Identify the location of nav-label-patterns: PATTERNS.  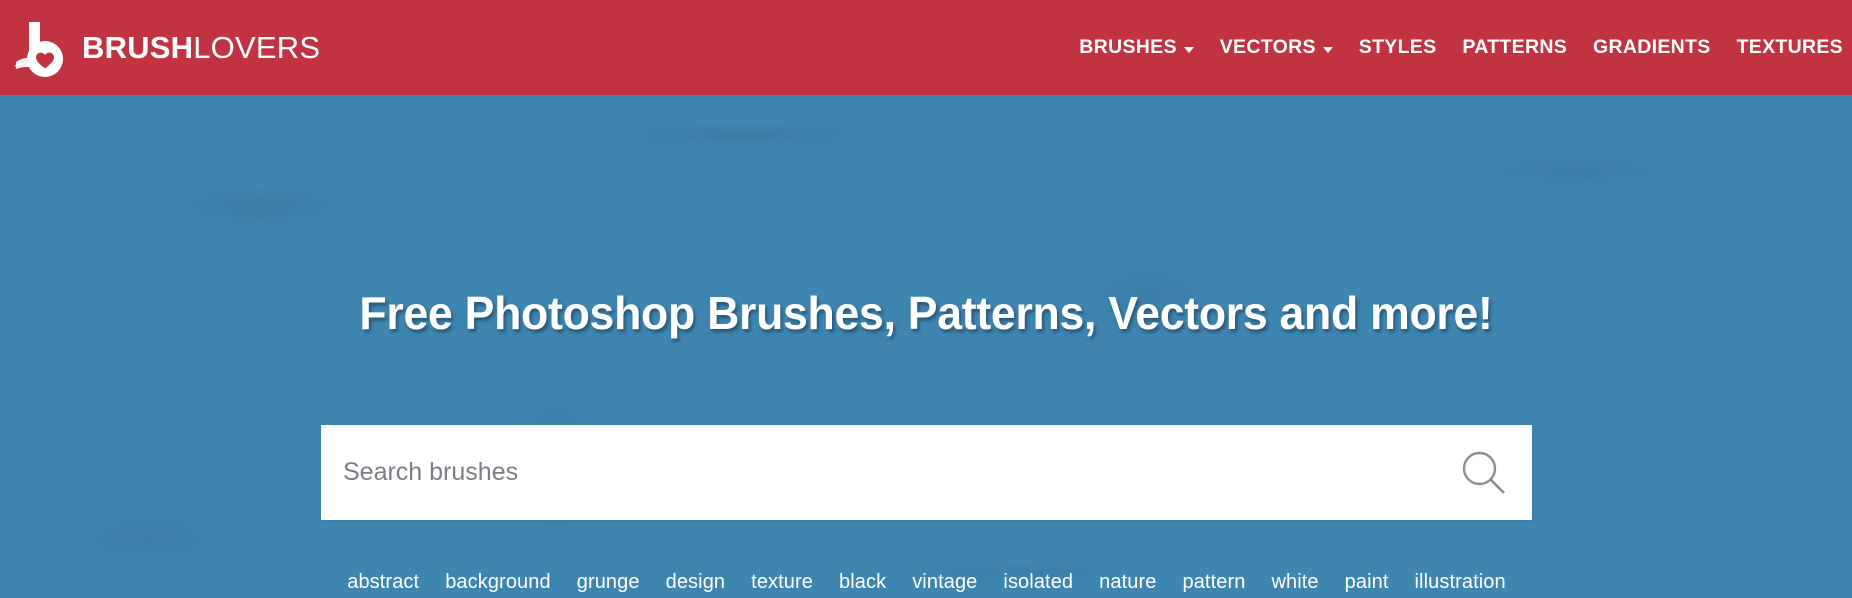
(1515, 47).